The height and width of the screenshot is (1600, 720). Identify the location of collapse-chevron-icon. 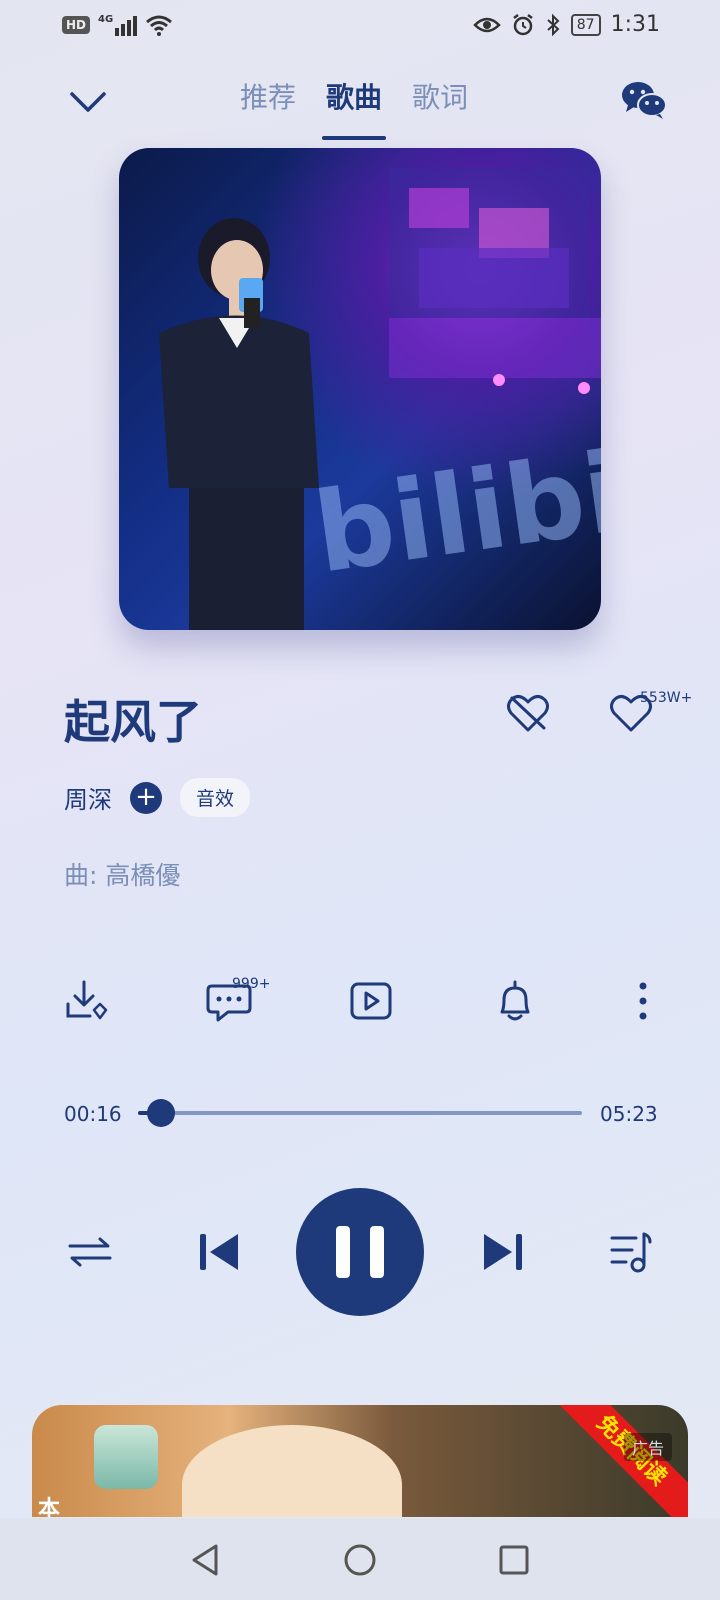
(88, 102).